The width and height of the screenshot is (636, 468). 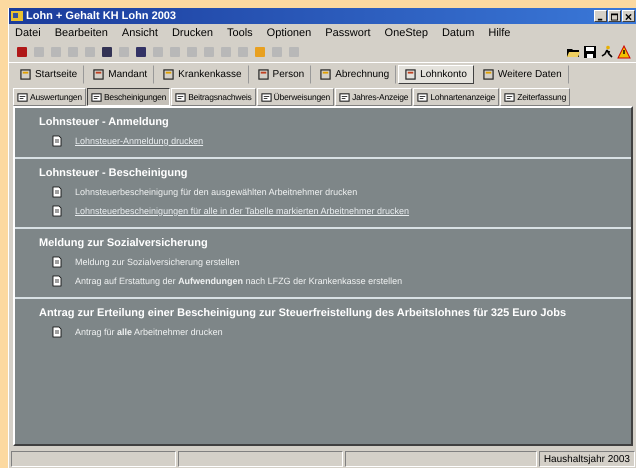 I want to click on running-figure-icon, so click(x=607, y=52).